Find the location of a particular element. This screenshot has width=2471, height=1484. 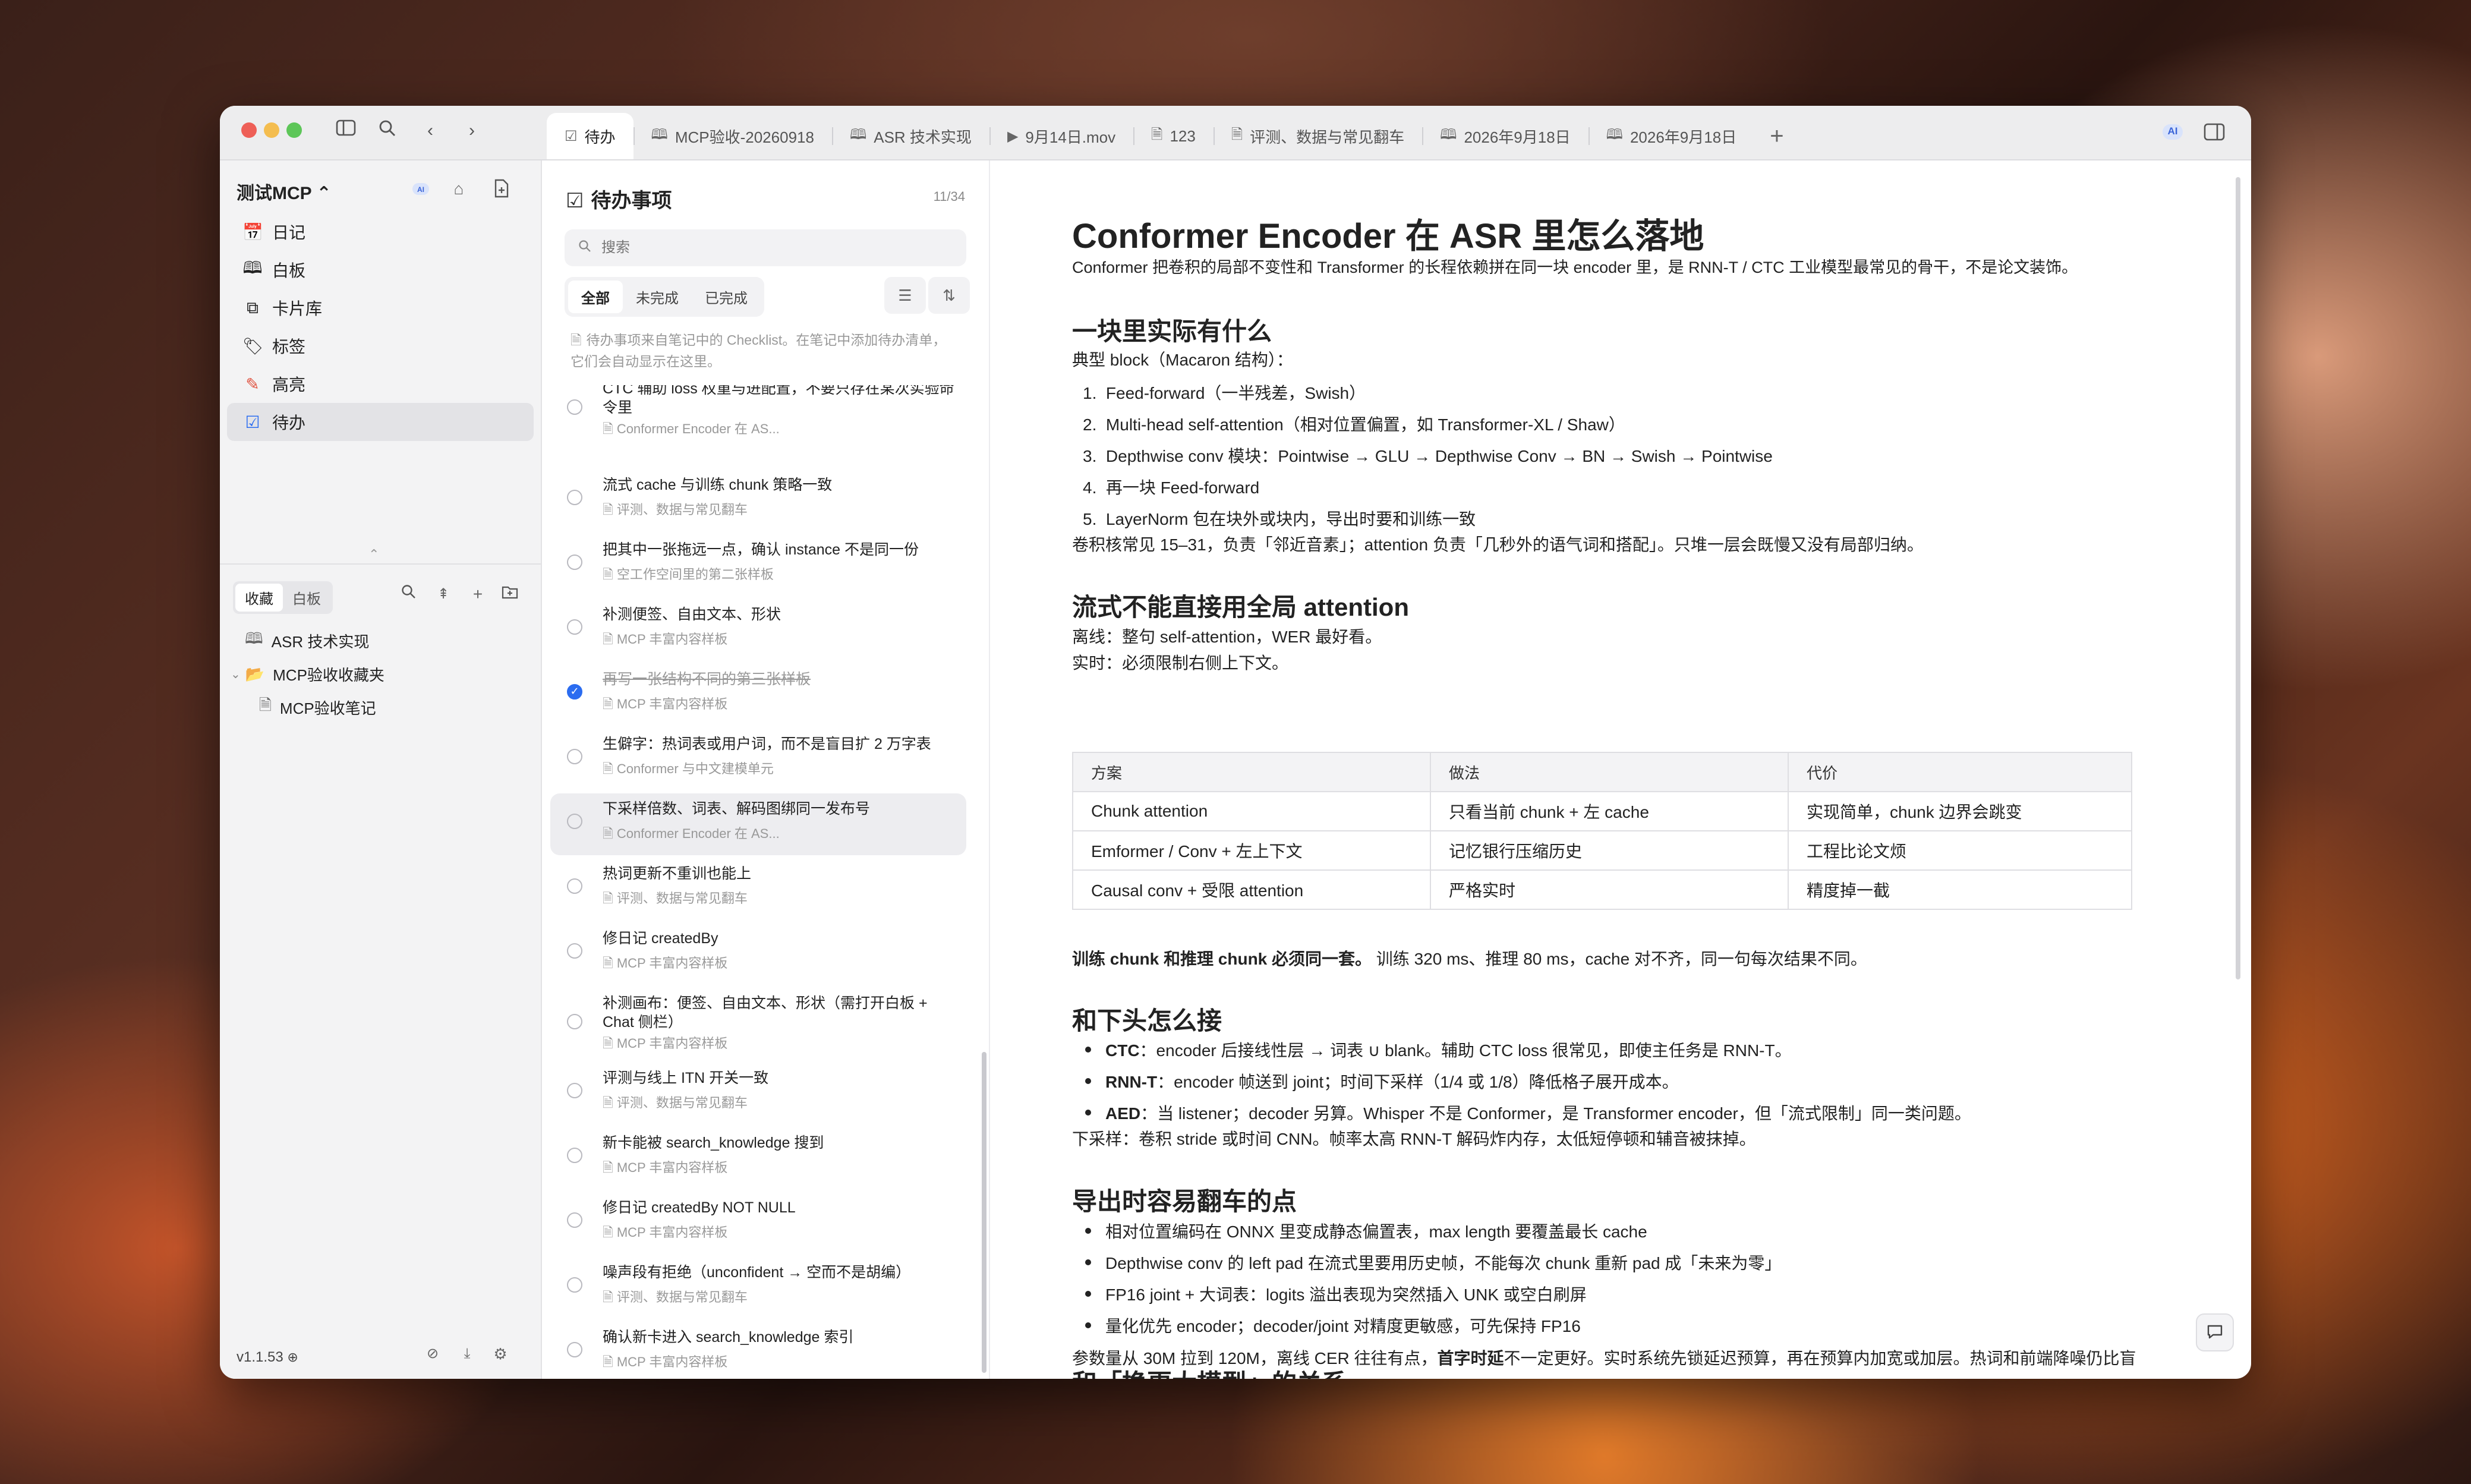

tab-123: 🗎 123 is located at coordinates (1173, 136).